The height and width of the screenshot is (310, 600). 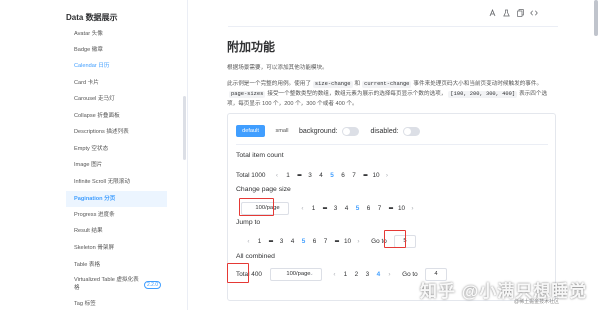 What do you see at coordinates (116, 303) in the screenshot?
I see `sidebar-item-tag: Tag 标签` at bounding box center [116, 303].